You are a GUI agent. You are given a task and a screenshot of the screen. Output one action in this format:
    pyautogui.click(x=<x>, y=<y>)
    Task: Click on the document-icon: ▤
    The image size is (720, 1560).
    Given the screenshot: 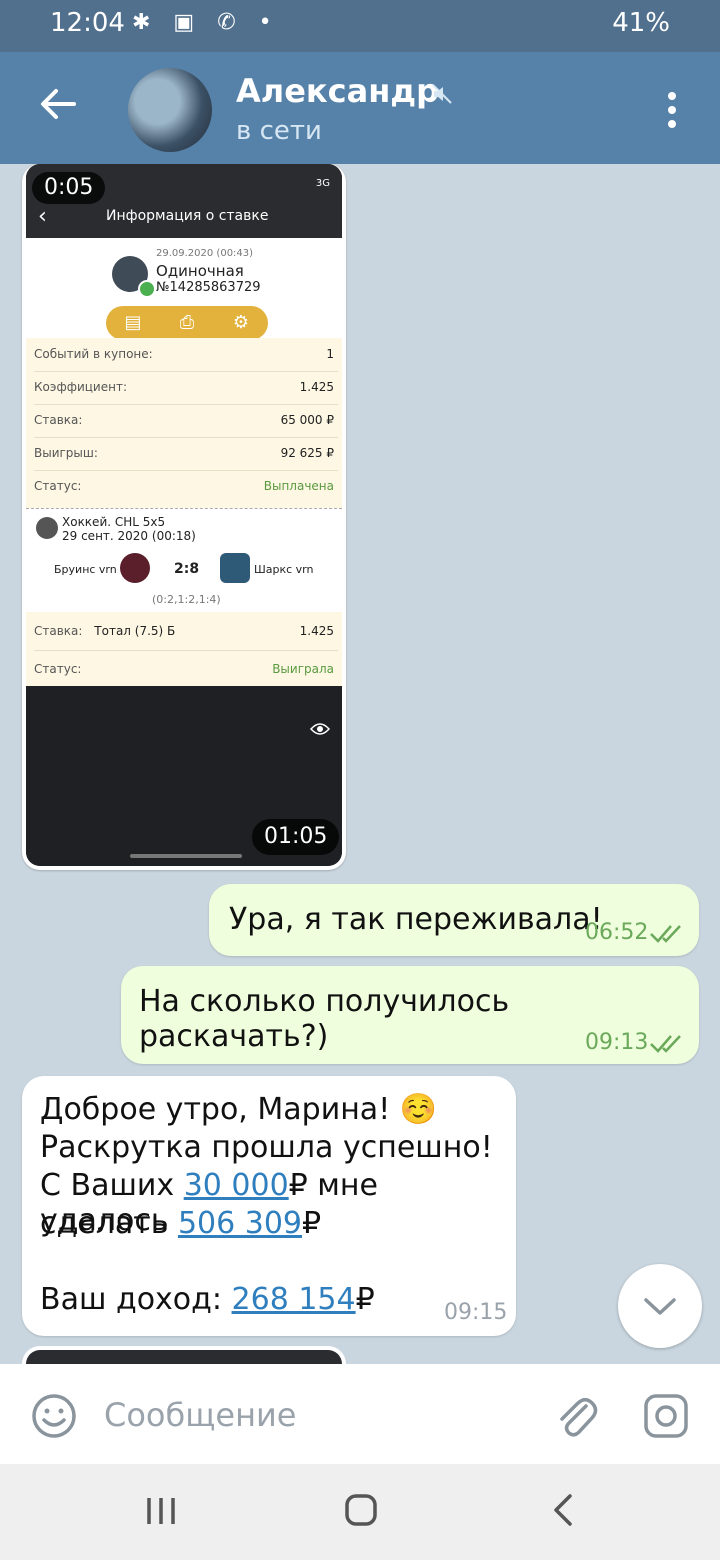 What is the action you would take?
    pyautogui.click(x=133, y=322)
    